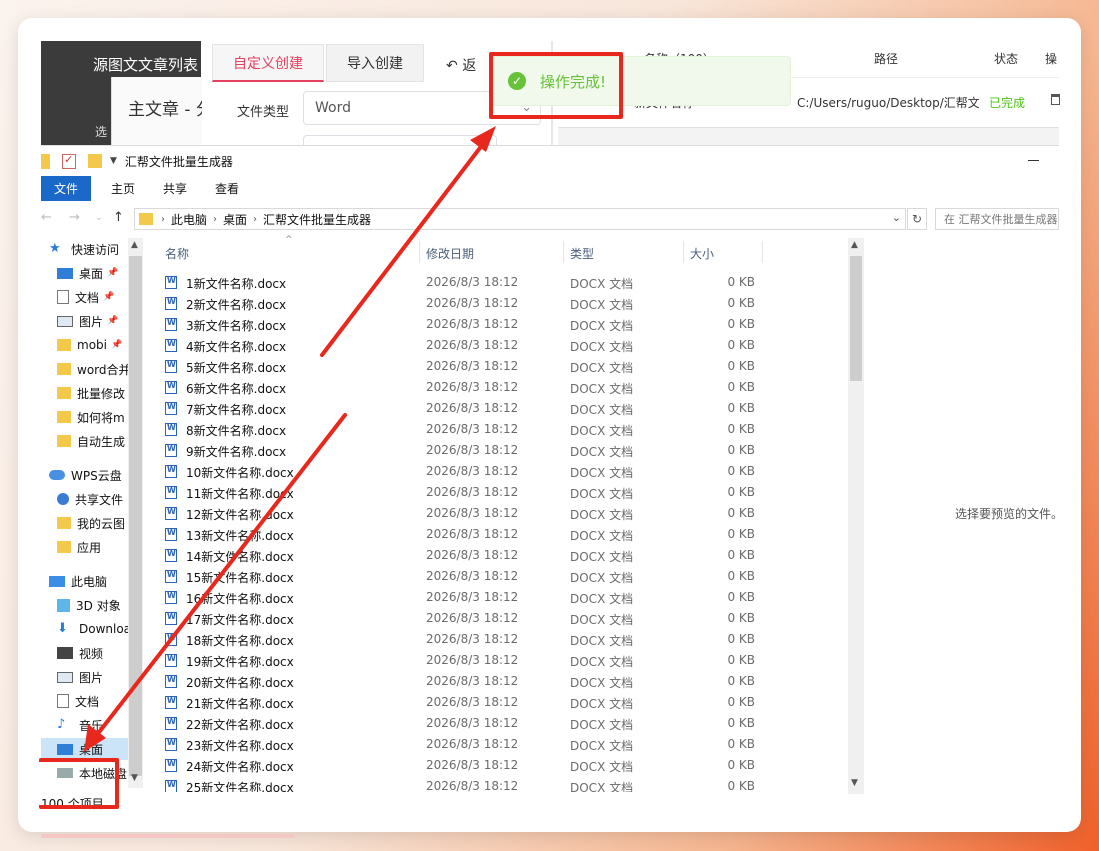 Image resolution: width=1099 pixels, height=851 pixels. What do you see at coordinates (505, 387) in the screenshot?
I see `file-row: 6新文件名称.docx 2026/8/3 18:12 DOCX 文档 0 KB` at bounding box center [505, 387].